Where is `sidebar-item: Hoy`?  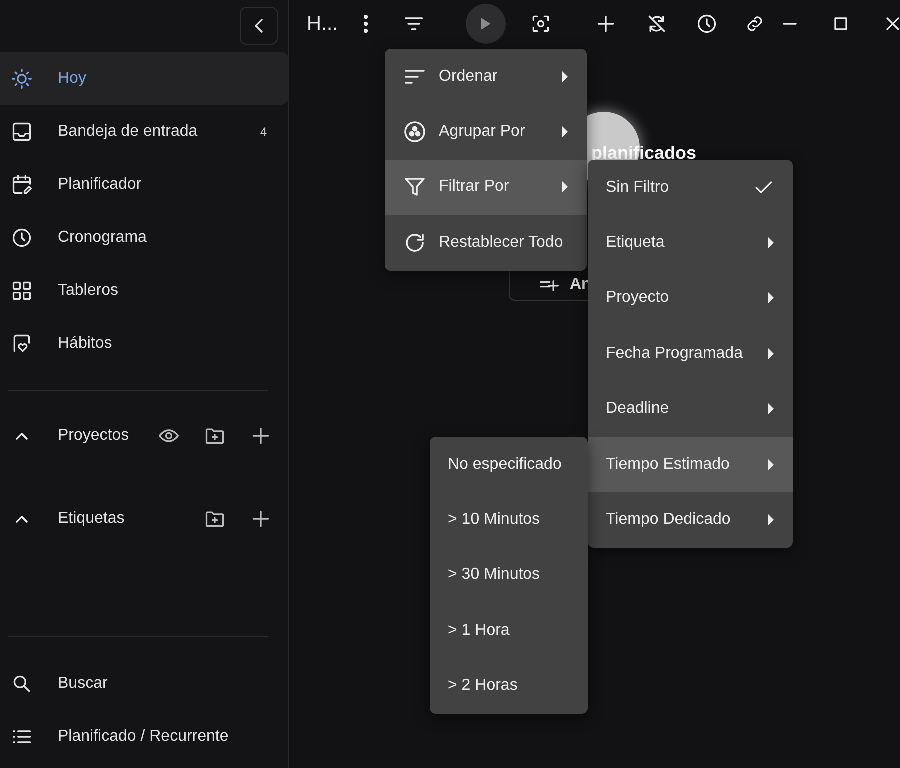
sidebar-item: Hoy is located at coordinates (144, 78).